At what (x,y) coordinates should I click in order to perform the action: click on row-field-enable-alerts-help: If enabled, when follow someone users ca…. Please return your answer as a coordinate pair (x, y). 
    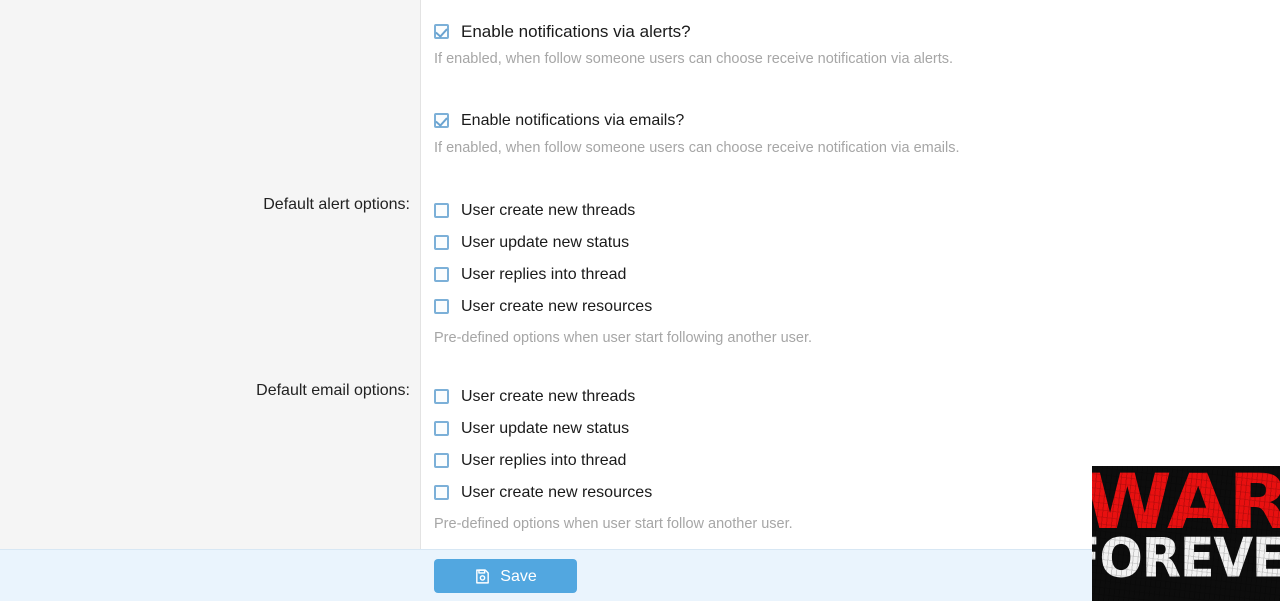
    Looking at the image, I should click on (850, 59).